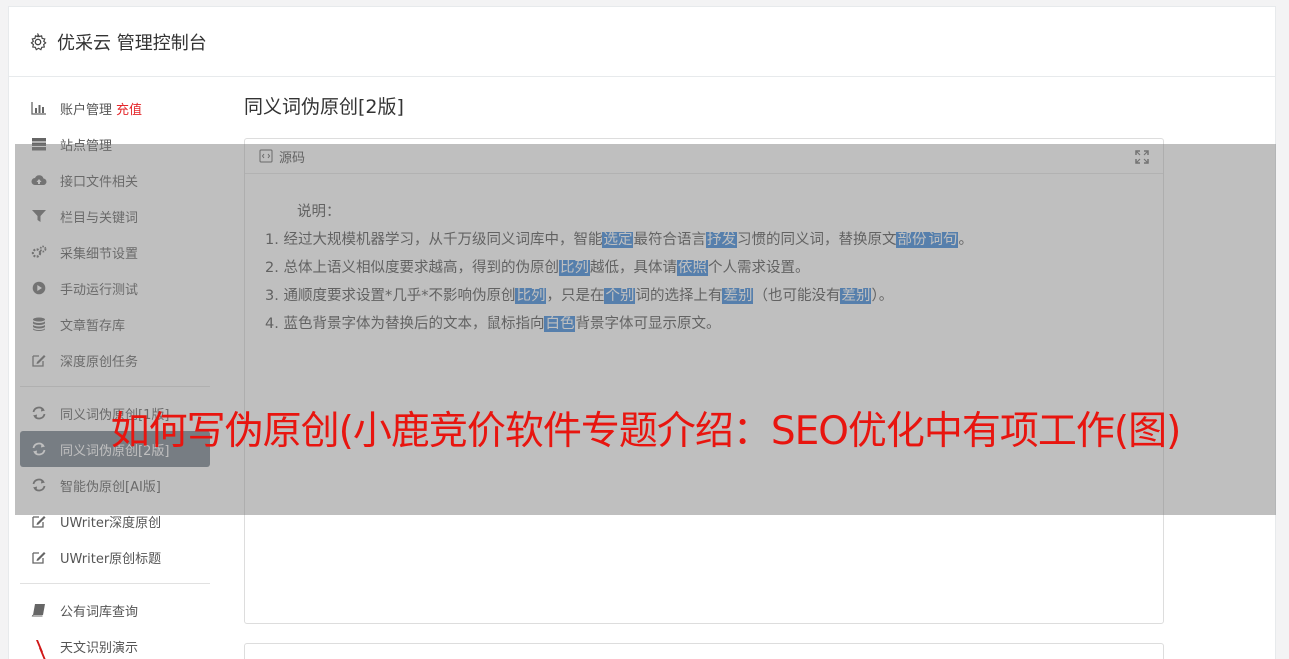  What do you see at coordinates (965, 240) in the screenshot?
I see `instruction-text: 。` at bounding box center [965, 240].